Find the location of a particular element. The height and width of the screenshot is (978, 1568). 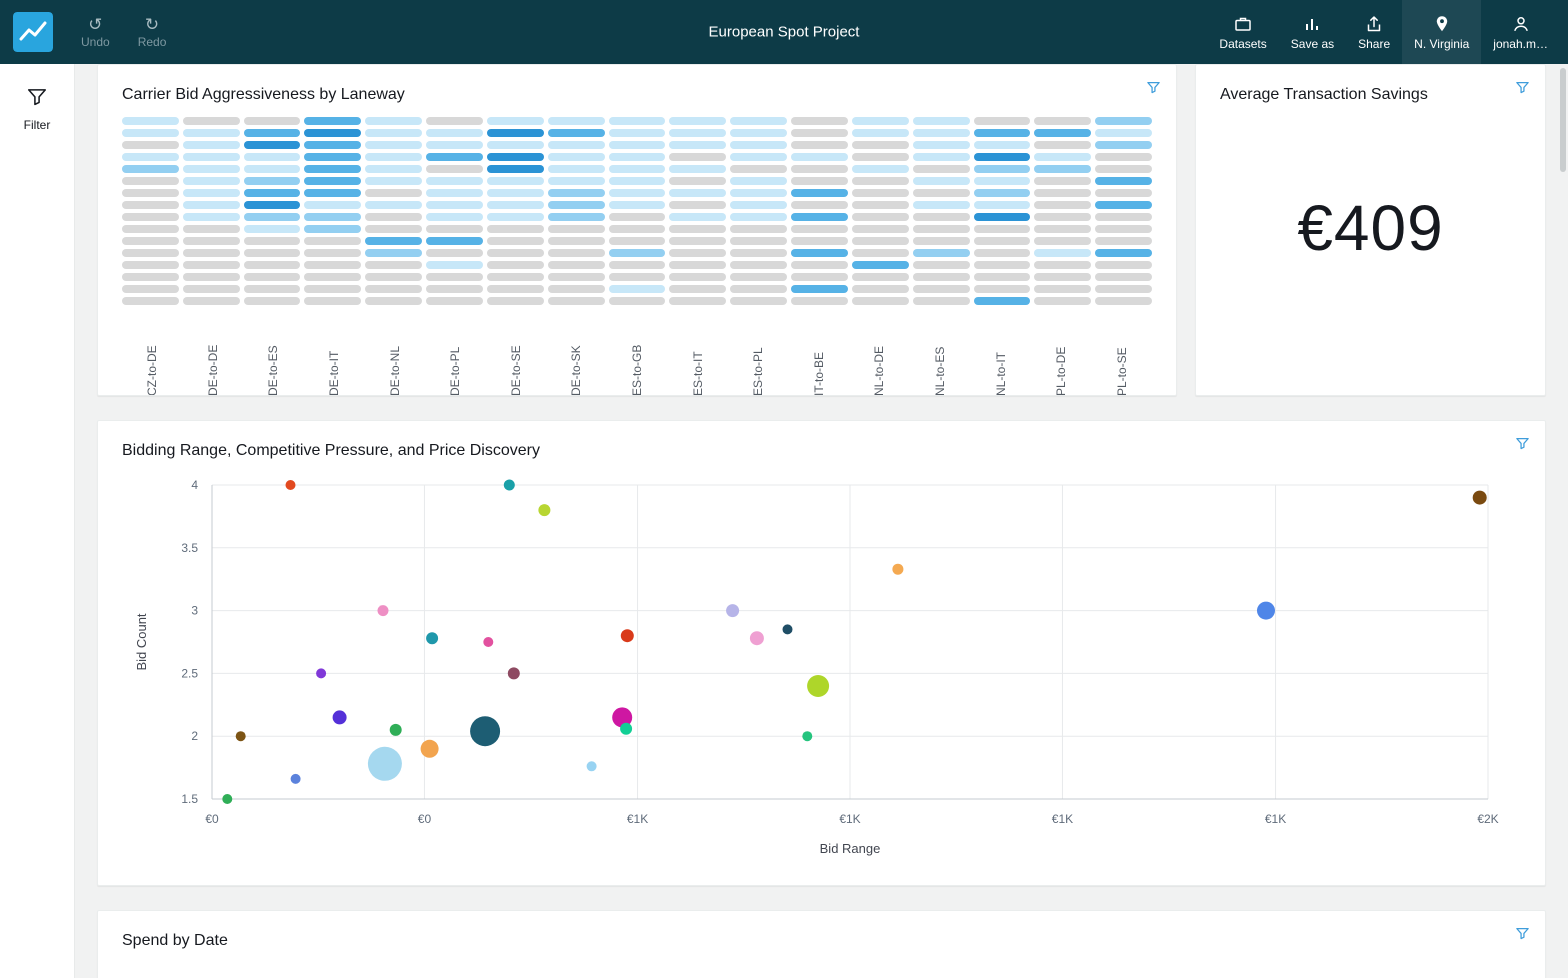

average-savings-card: Average Transaction Savings €409 is located at coordinates (1370, 230).